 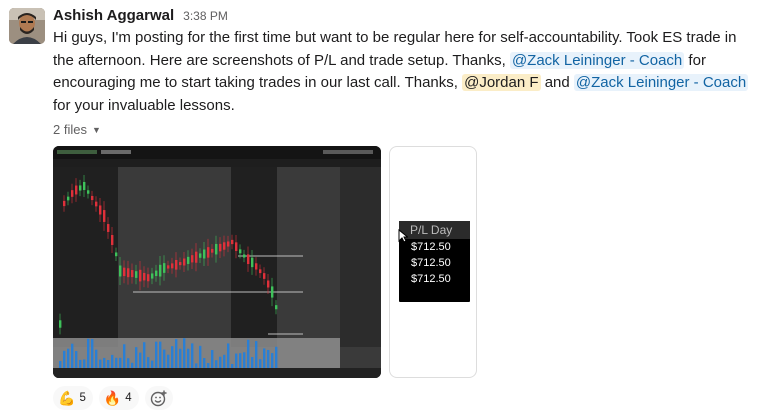 I want to click on reaction-fire: 🔥 4, so click(x=118, y=398).